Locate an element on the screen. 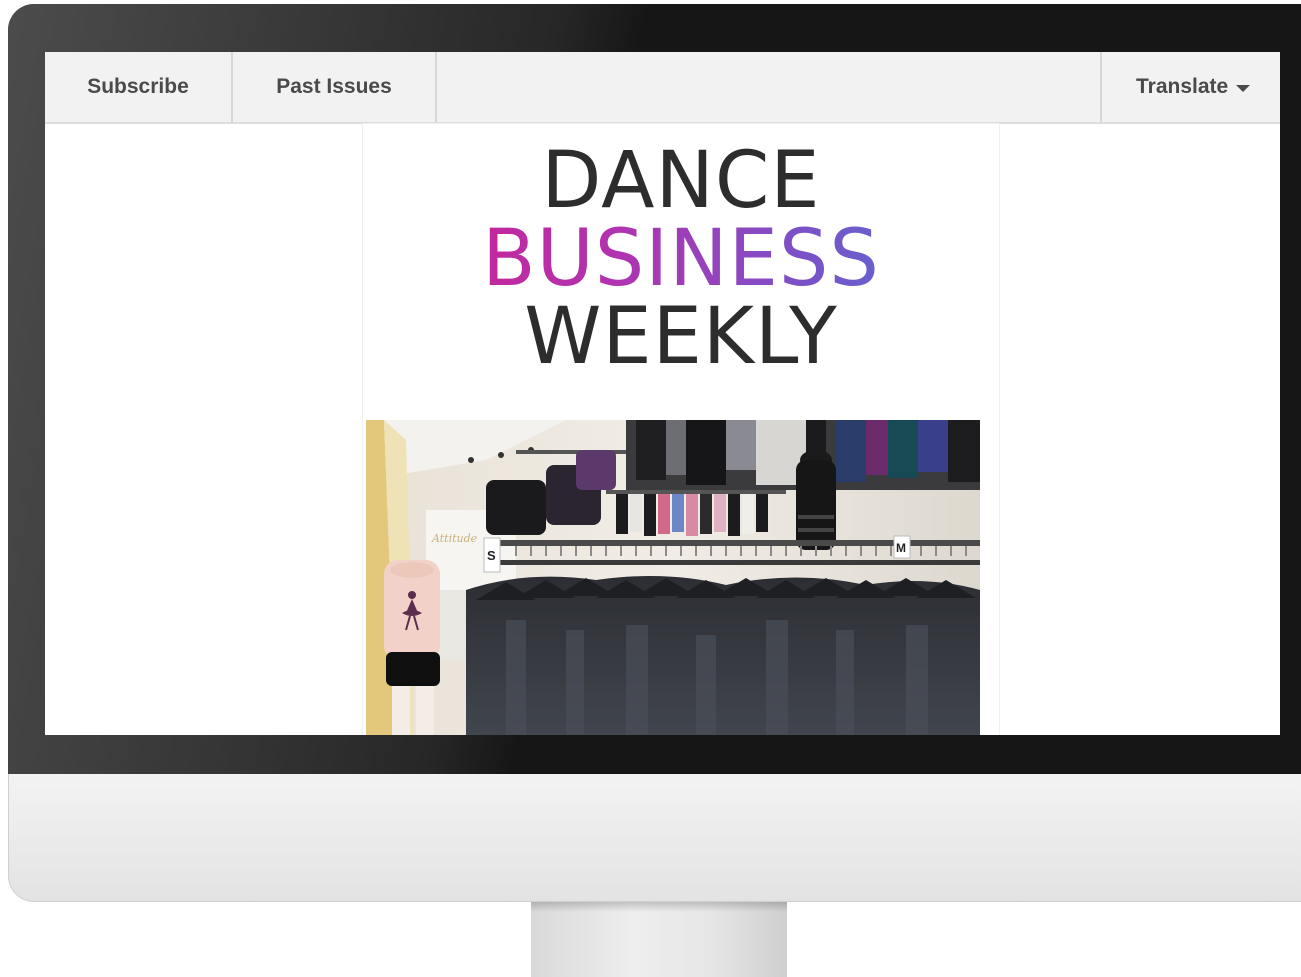  svg-text: Attitude is located at coordinates (454, 538).